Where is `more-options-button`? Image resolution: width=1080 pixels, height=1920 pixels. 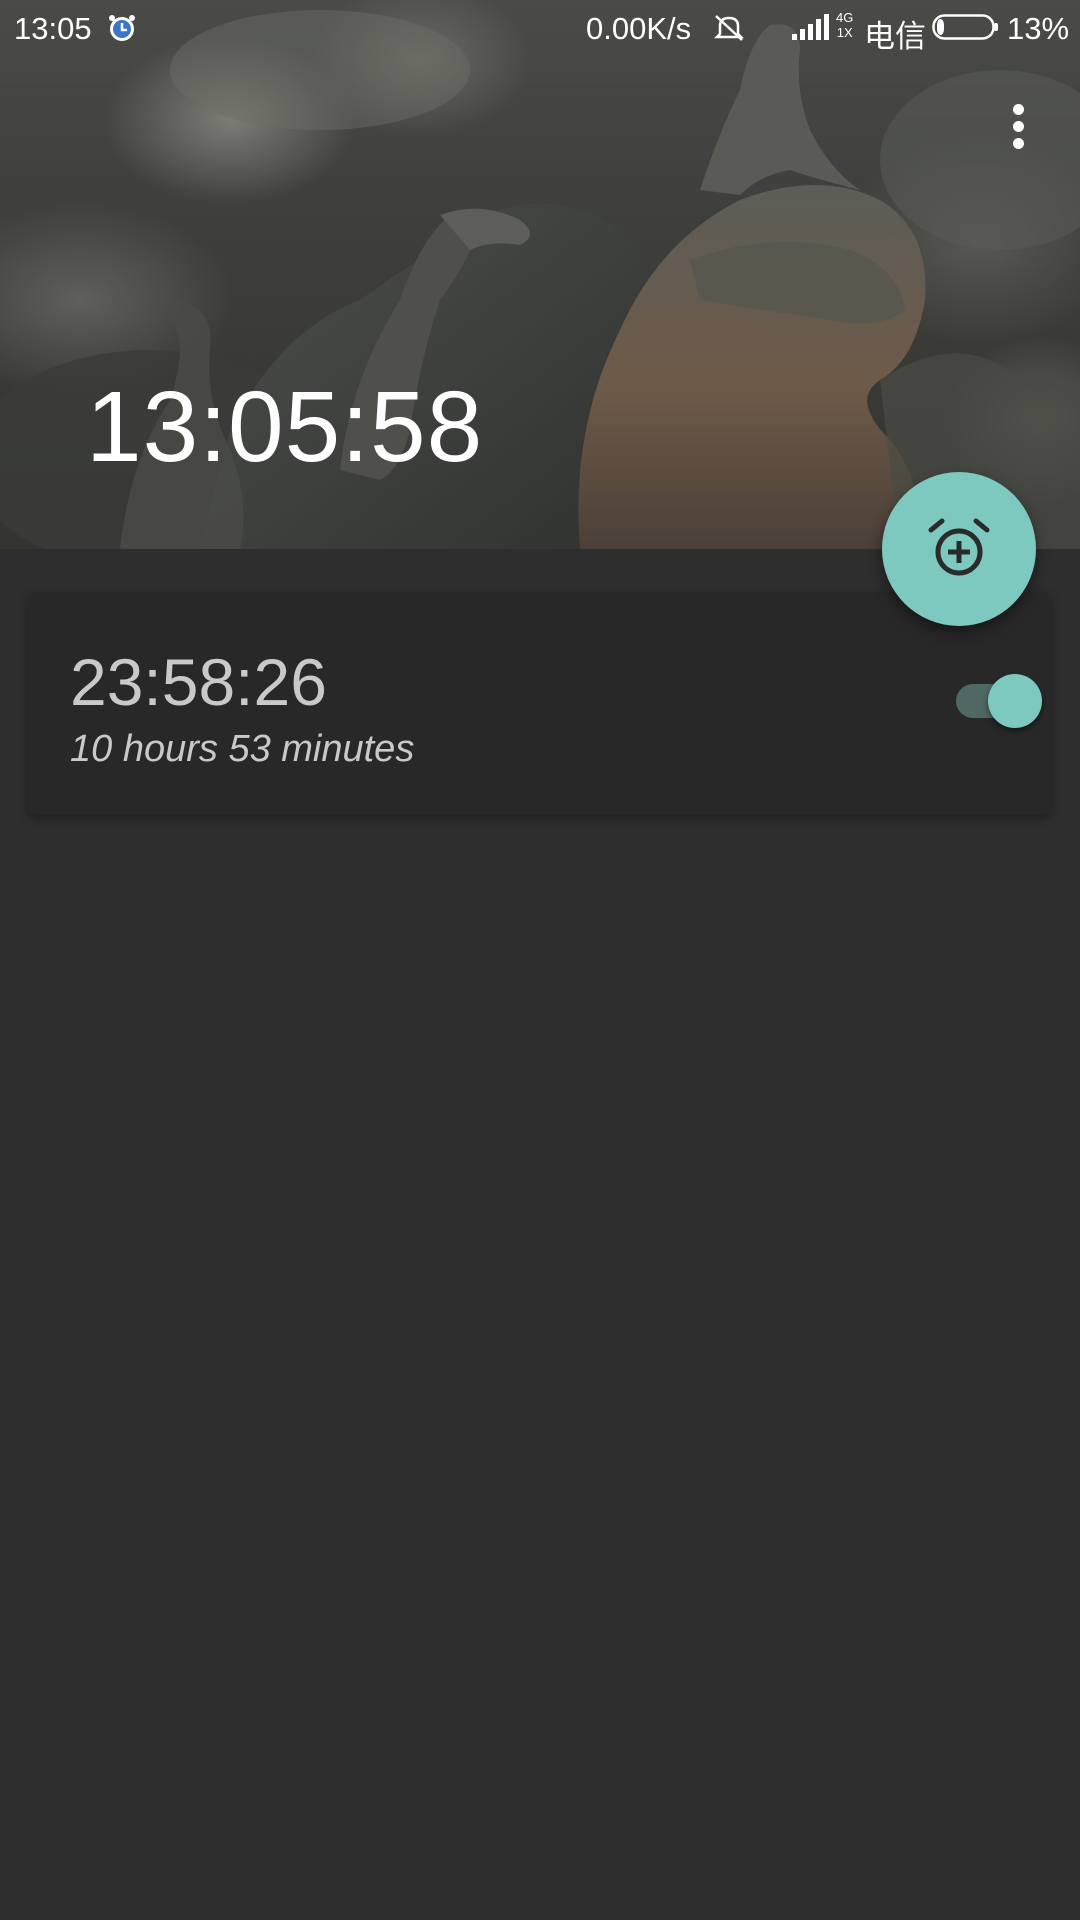
more-options-button is located at coordinates (1018, 132).